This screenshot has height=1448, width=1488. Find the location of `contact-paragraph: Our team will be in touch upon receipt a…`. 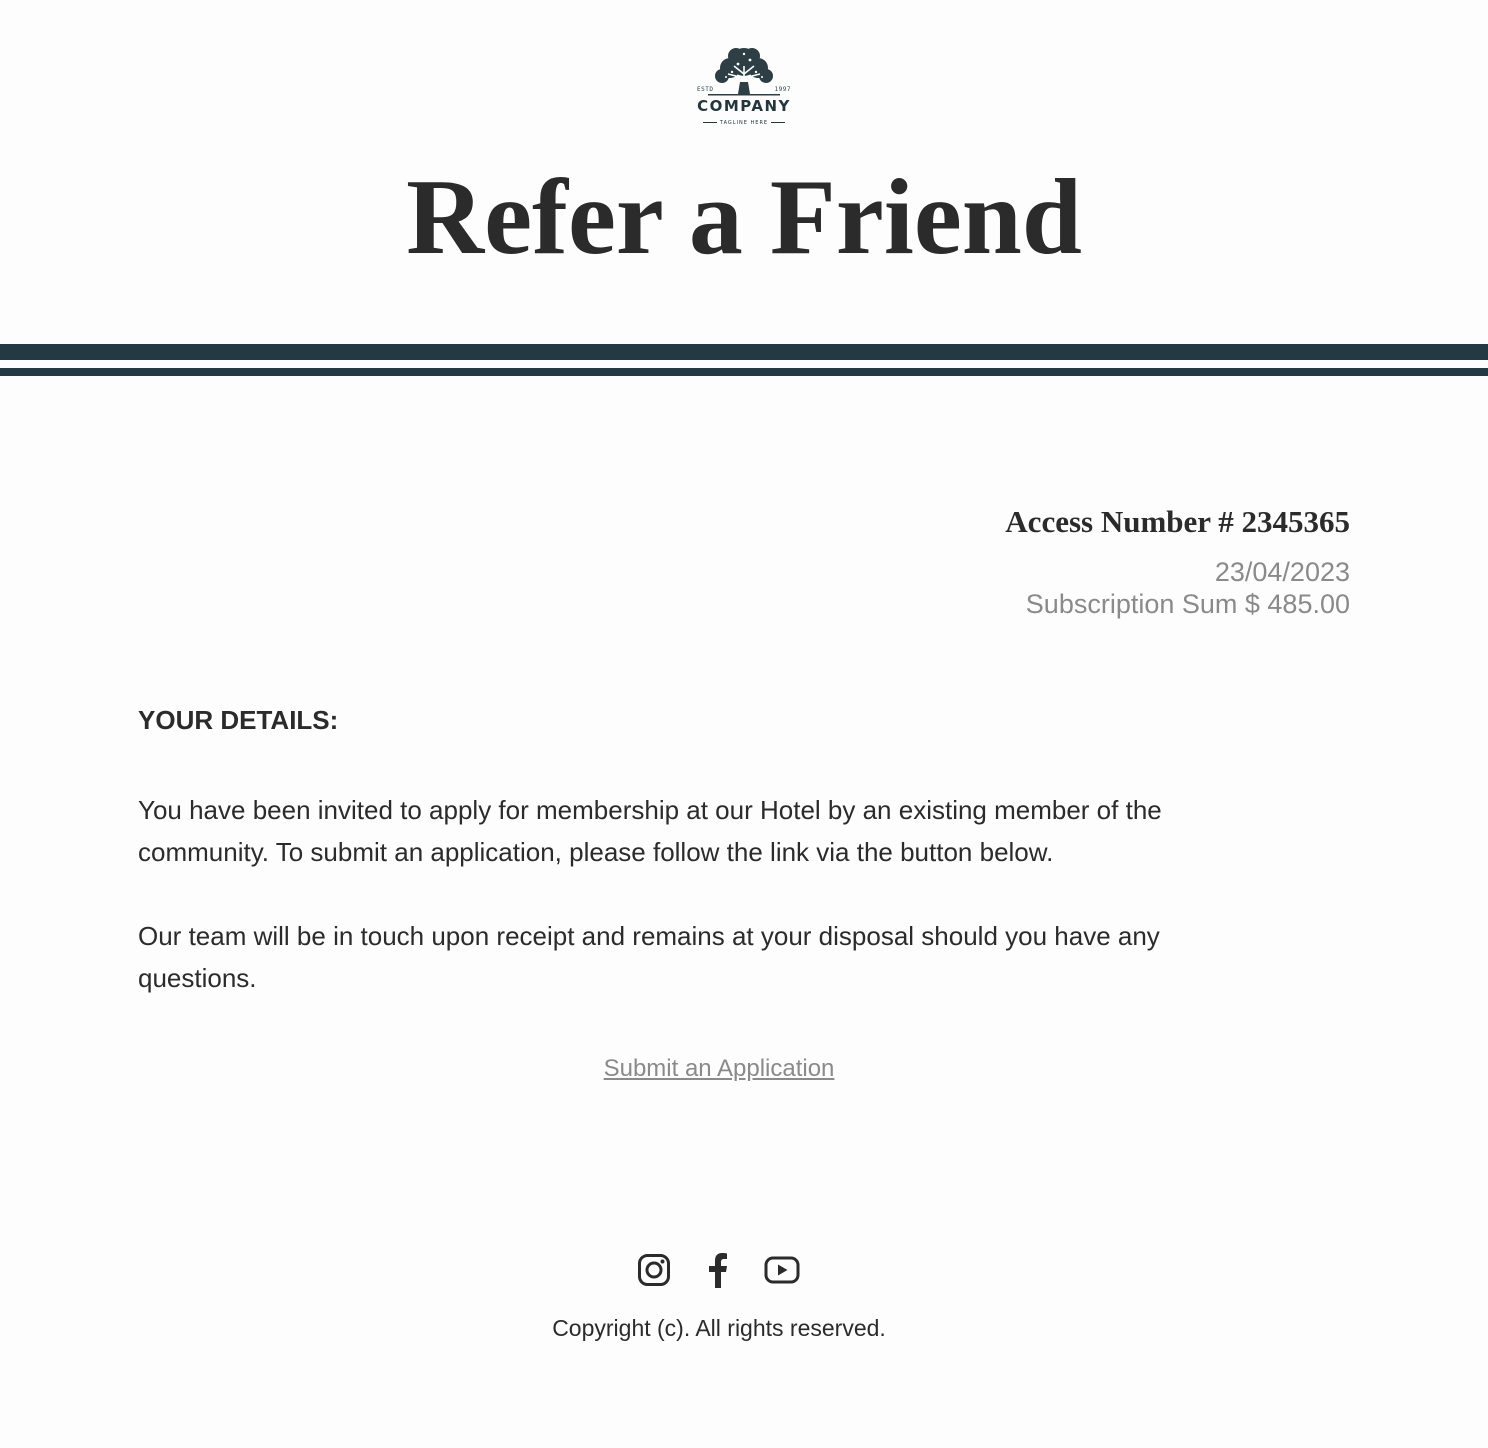

contact-paragraph: Our team will be in touch upon receipt a… is located at coordinates (649, 957).